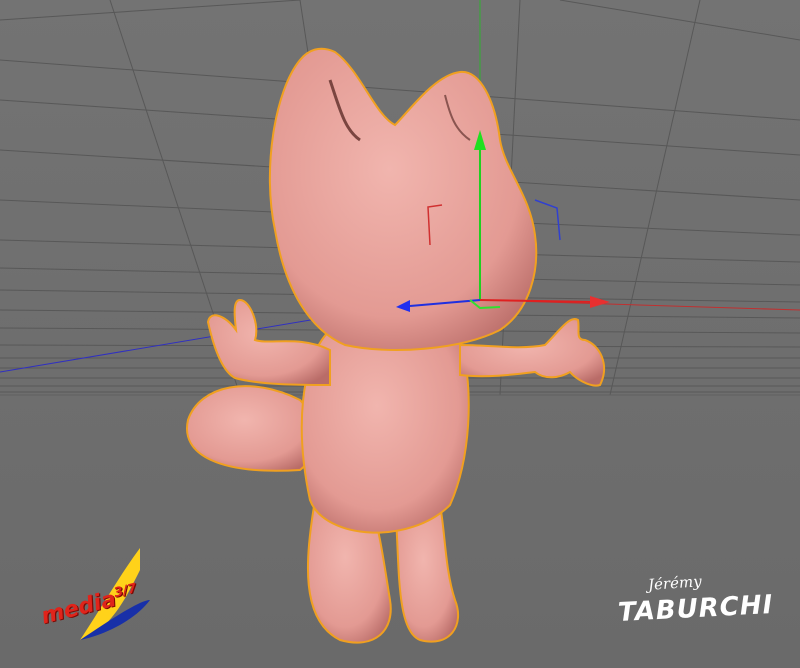  I want to click on signature-last-name: TABURCHI, so click(695, 609).